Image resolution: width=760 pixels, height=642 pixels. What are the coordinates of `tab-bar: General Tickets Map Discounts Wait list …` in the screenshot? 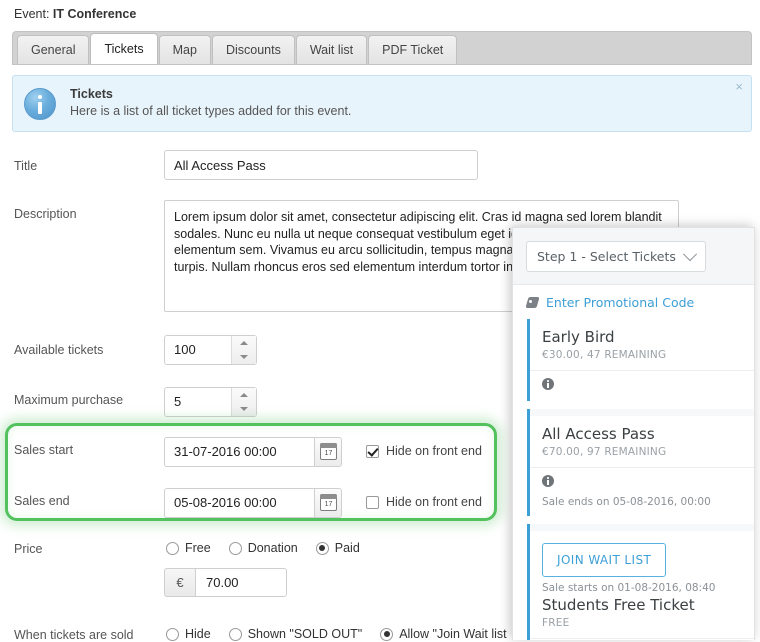 It's located at (382, 48).